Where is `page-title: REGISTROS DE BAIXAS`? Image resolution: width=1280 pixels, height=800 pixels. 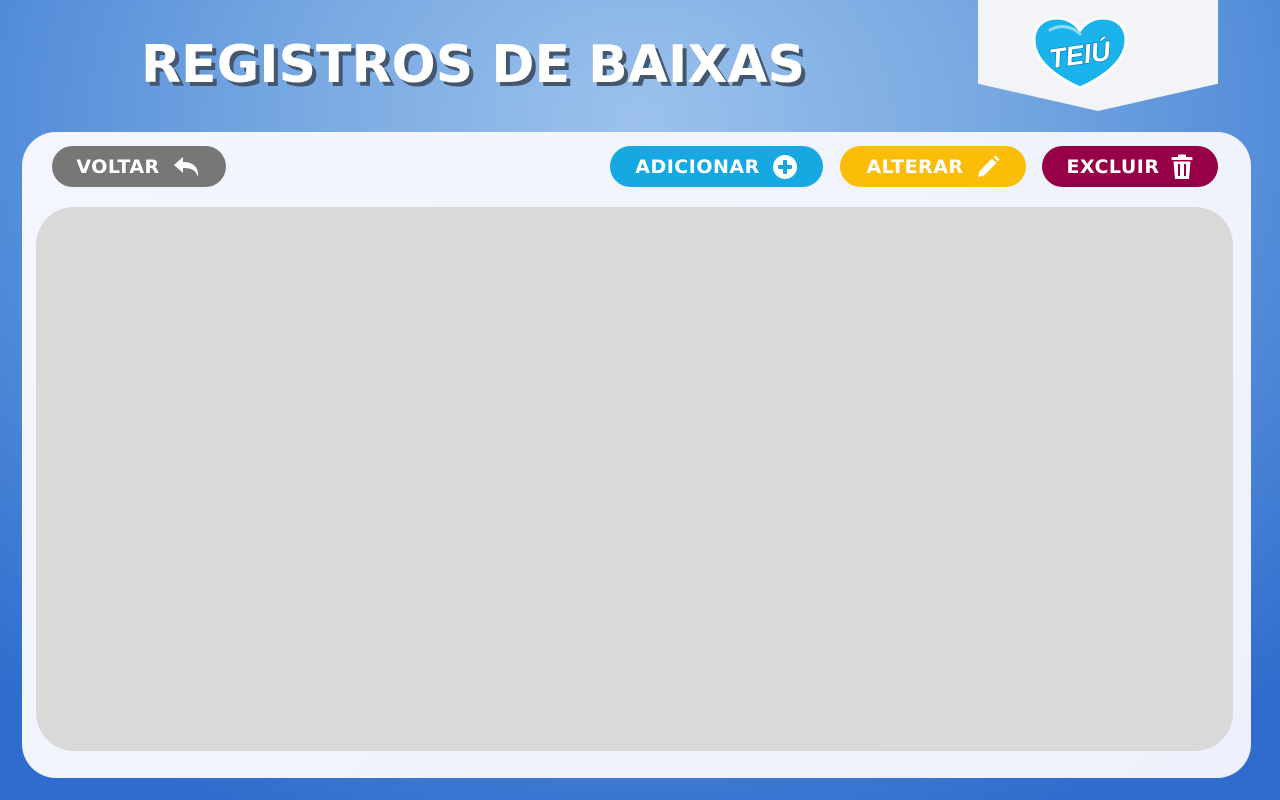
page-title: REGISTROS DE BAIXAS is located at coordinates (473, 65).